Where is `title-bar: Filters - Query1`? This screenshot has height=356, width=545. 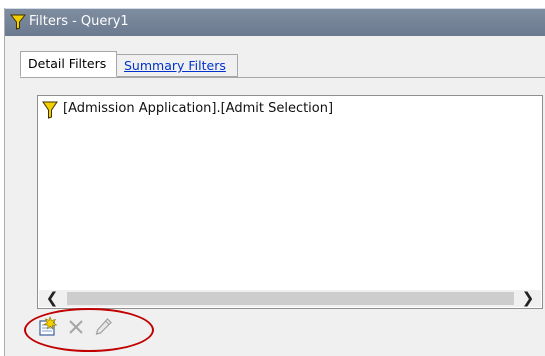 title-bar: Filters - Query1 is located at coordinates (275, 22).